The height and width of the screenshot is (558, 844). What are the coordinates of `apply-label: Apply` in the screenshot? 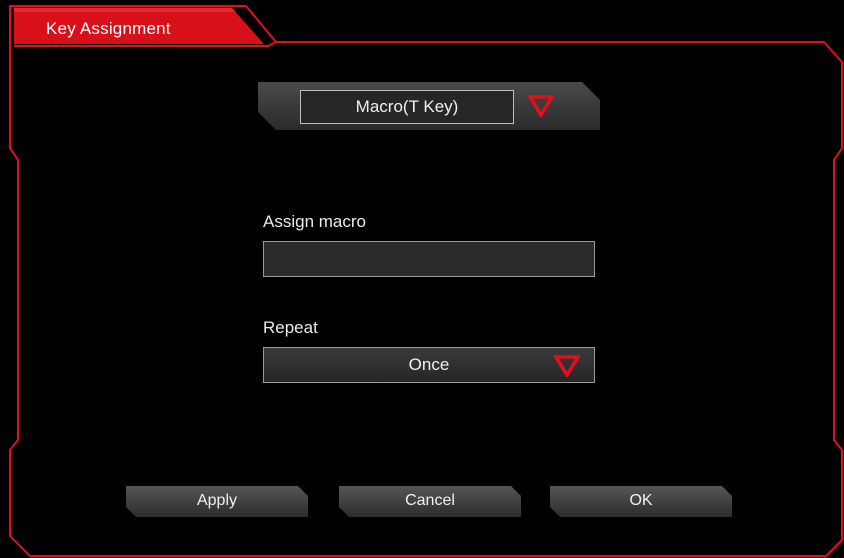 It's located at (217, 500).